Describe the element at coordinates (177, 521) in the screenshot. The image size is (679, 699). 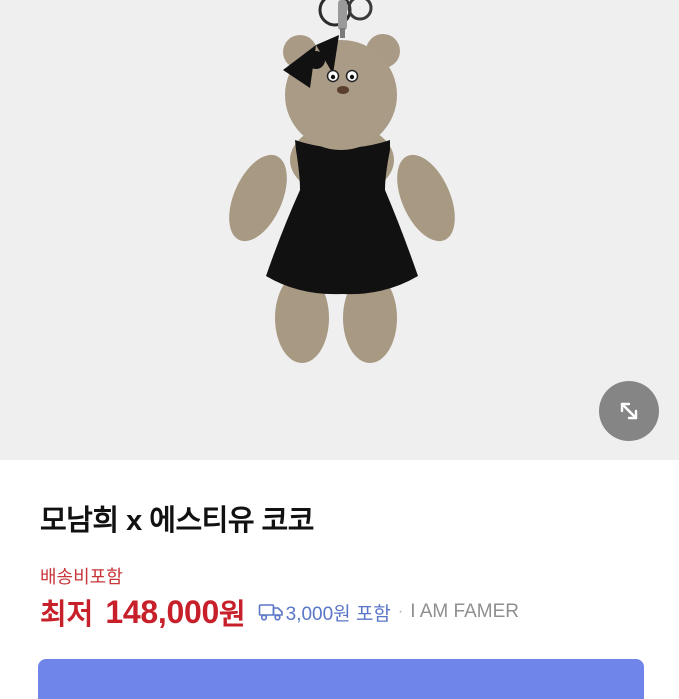
I see `product-title: 모남희 x 에스티유 코코` at that location.